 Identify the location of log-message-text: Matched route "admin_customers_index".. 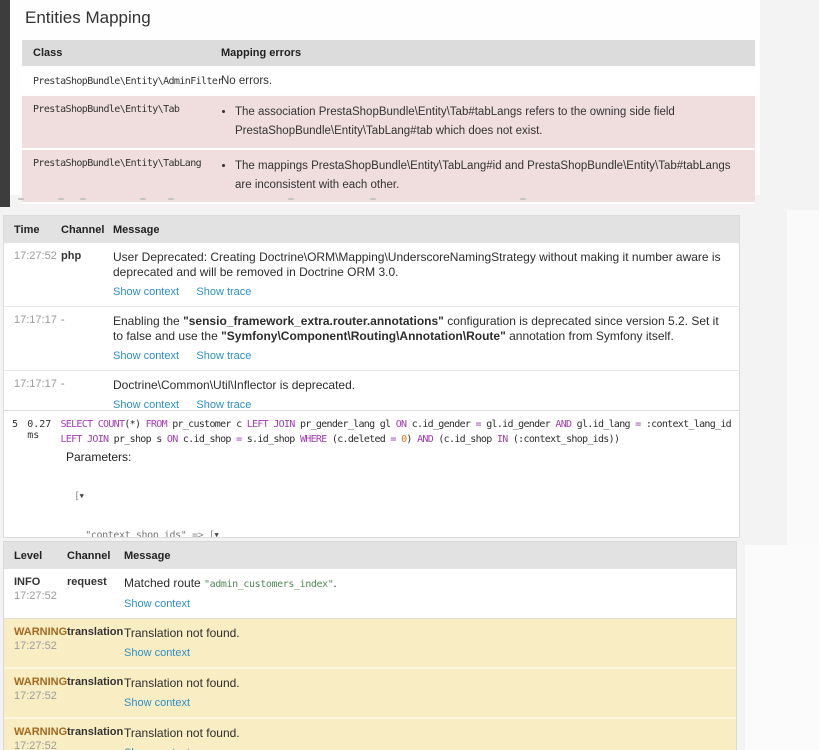
(230, 583).